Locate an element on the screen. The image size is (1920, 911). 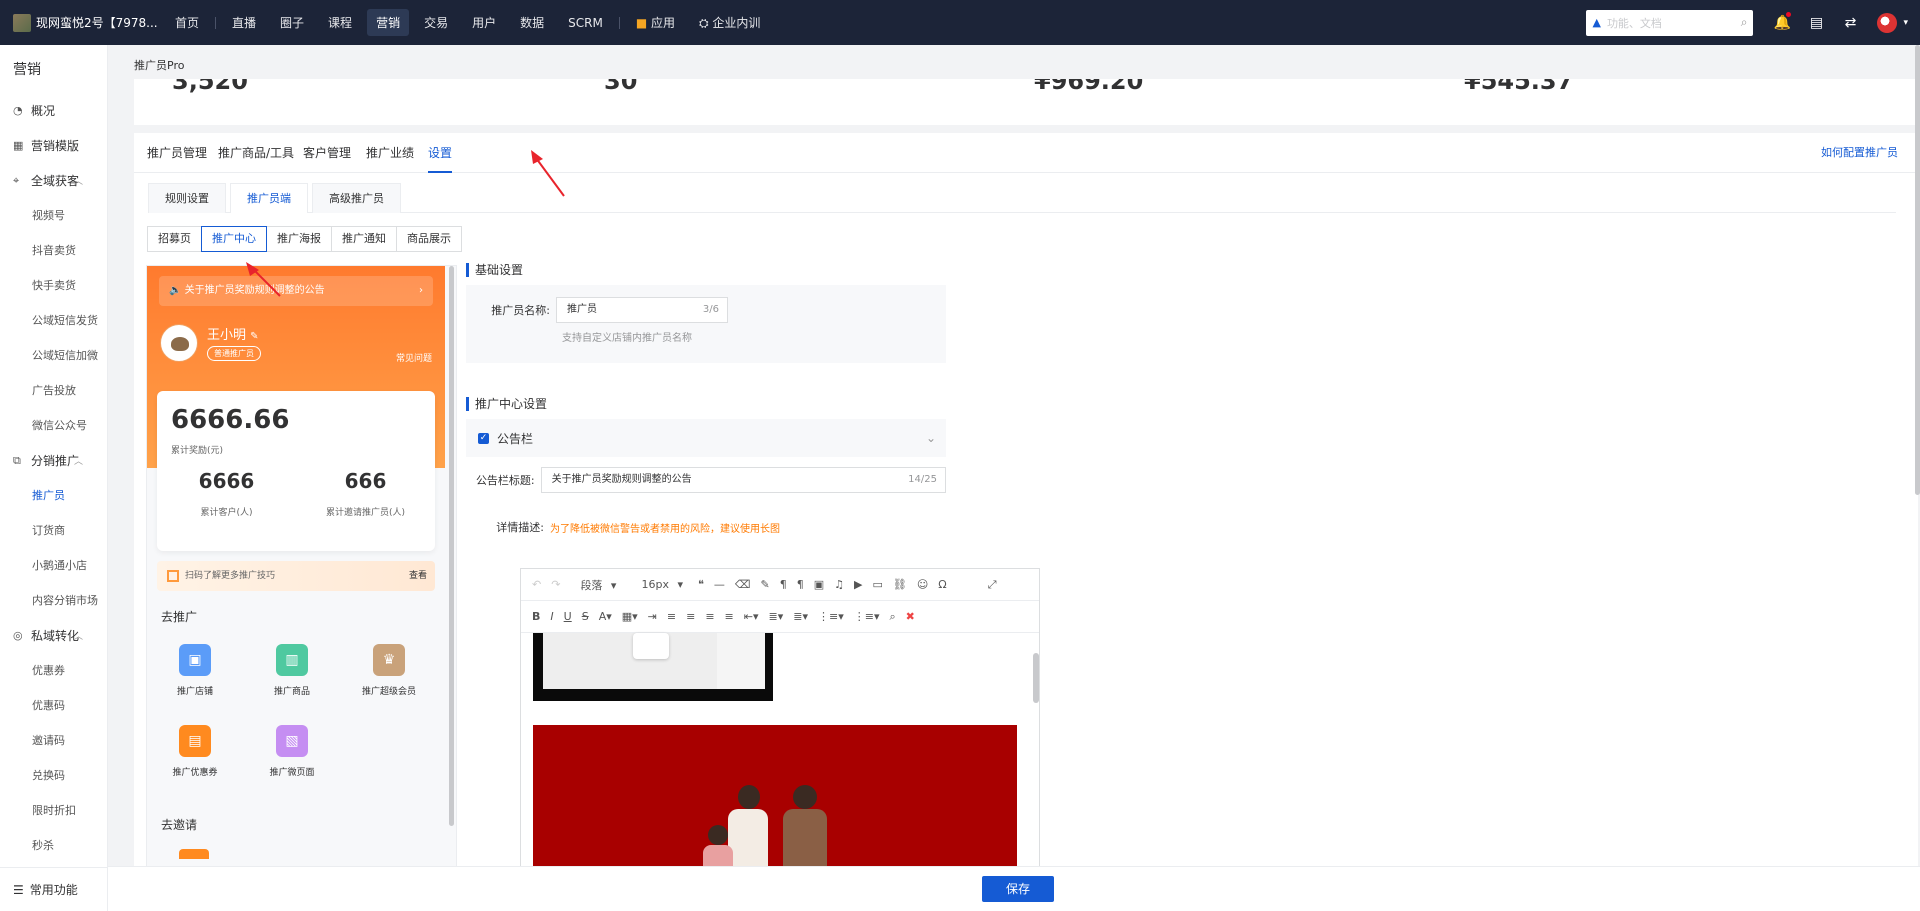
undo-icon: ↶ is located at coordinates (536, 584).